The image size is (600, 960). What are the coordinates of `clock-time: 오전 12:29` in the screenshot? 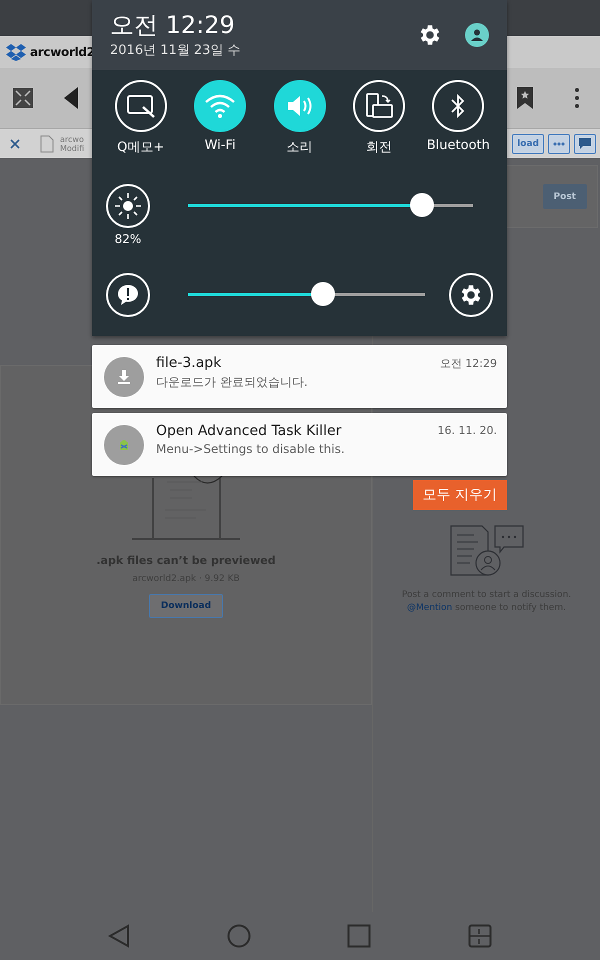 It's located at (173, 25).